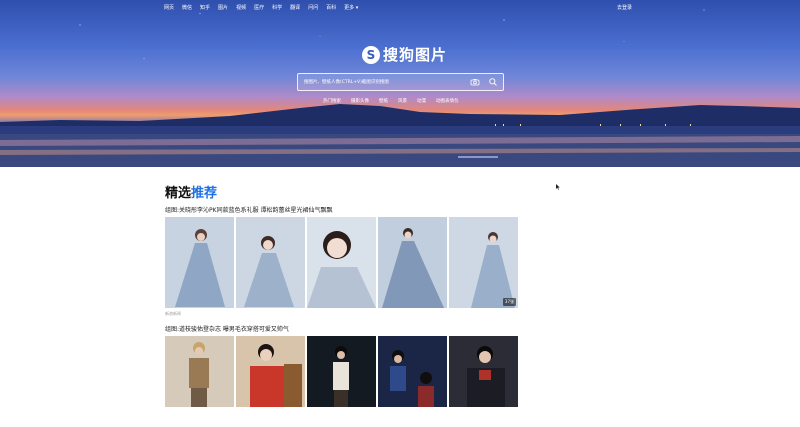  Describe the element at coordinates (447, 101) in the screenshot. I see `quick-link-gif: 动图表情包` at that location.